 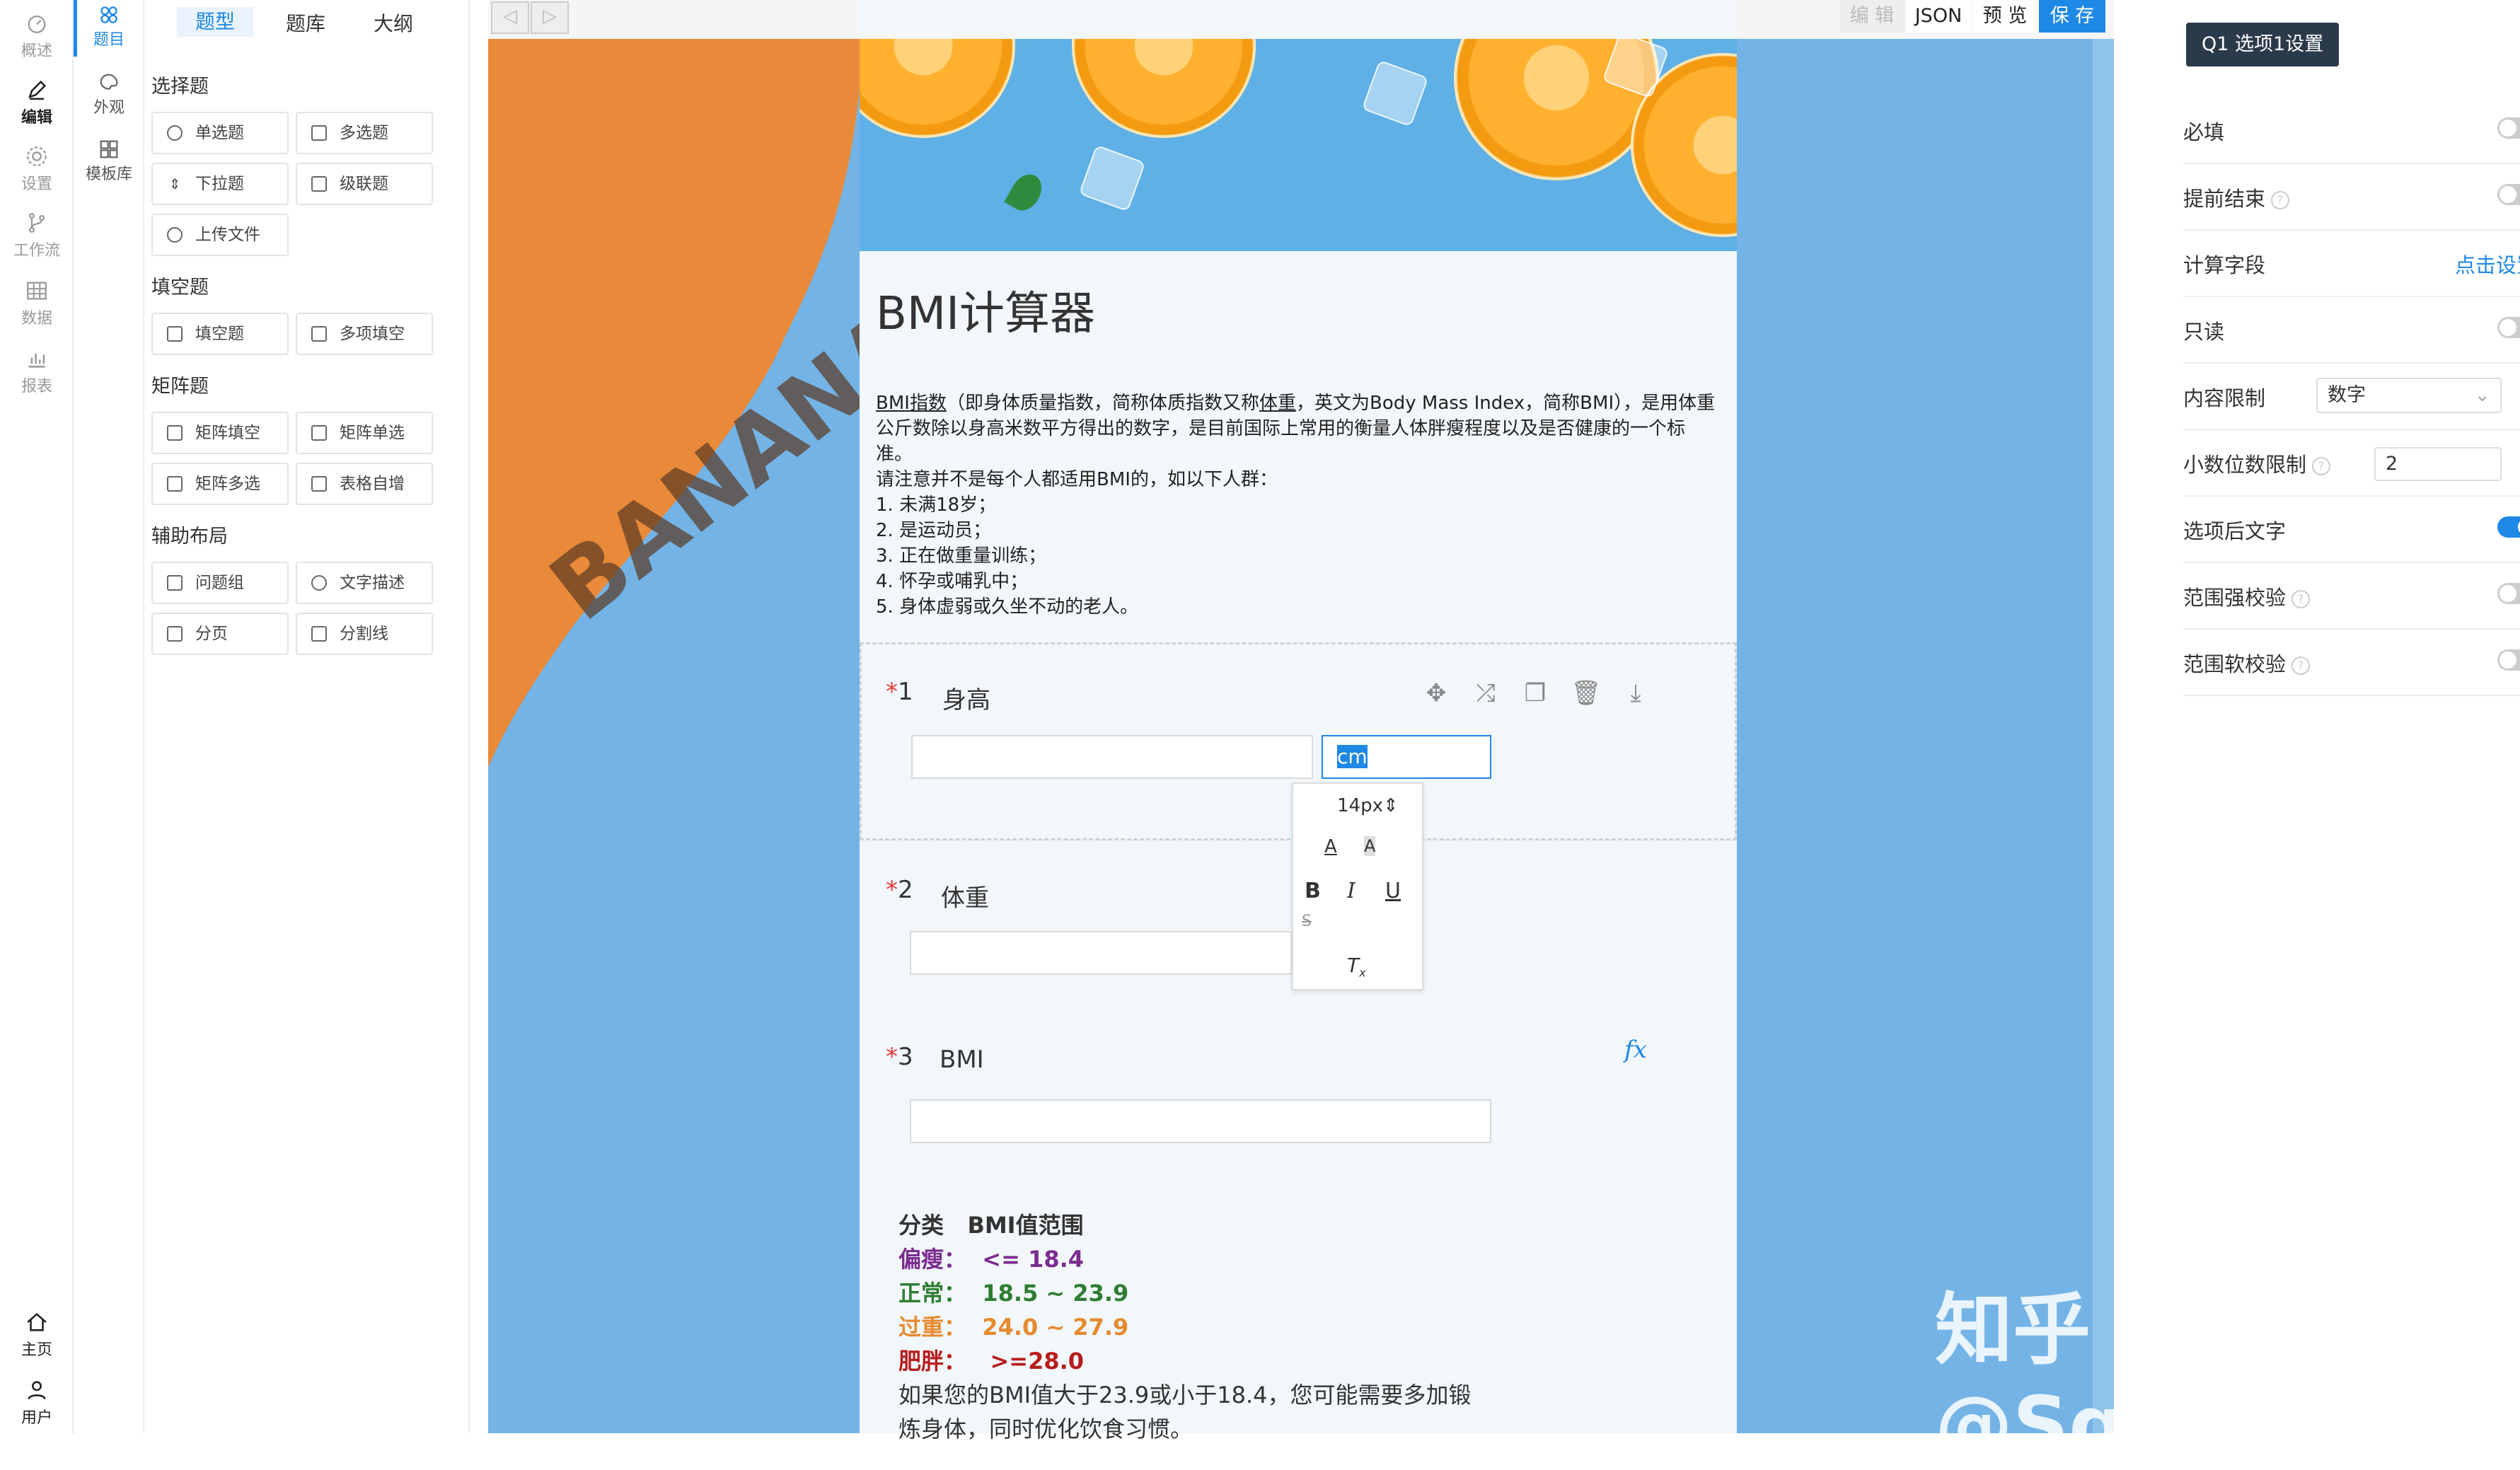 What do you see at coordinates (365, 484) in the screenshot?
I see `add-table-grow-button: 表格自增` at bounding box center [365, 484].